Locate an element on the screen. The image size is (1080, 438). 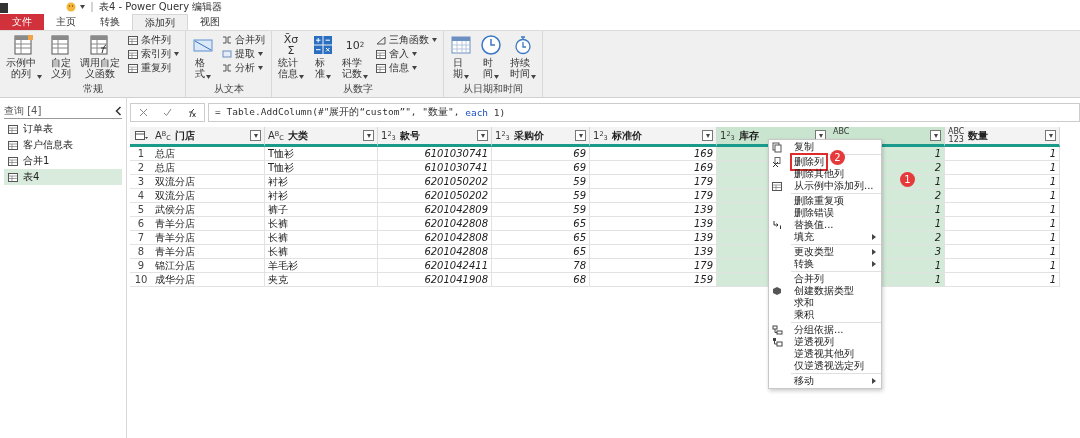
table-cell: 6201050202 is located at coordinates (435, 196).